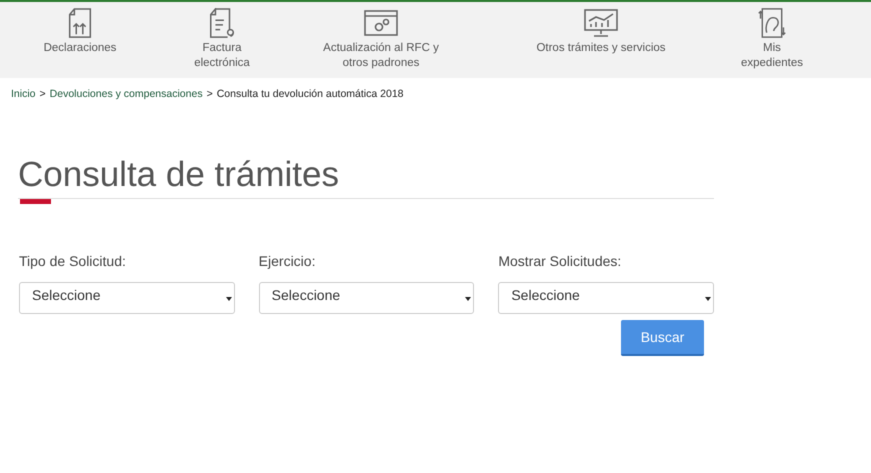 This screenshot has height=473, width=871. Describe the element at coordinates (80, 23) in the screenshot. I see `document-arrows-icon` at that location.